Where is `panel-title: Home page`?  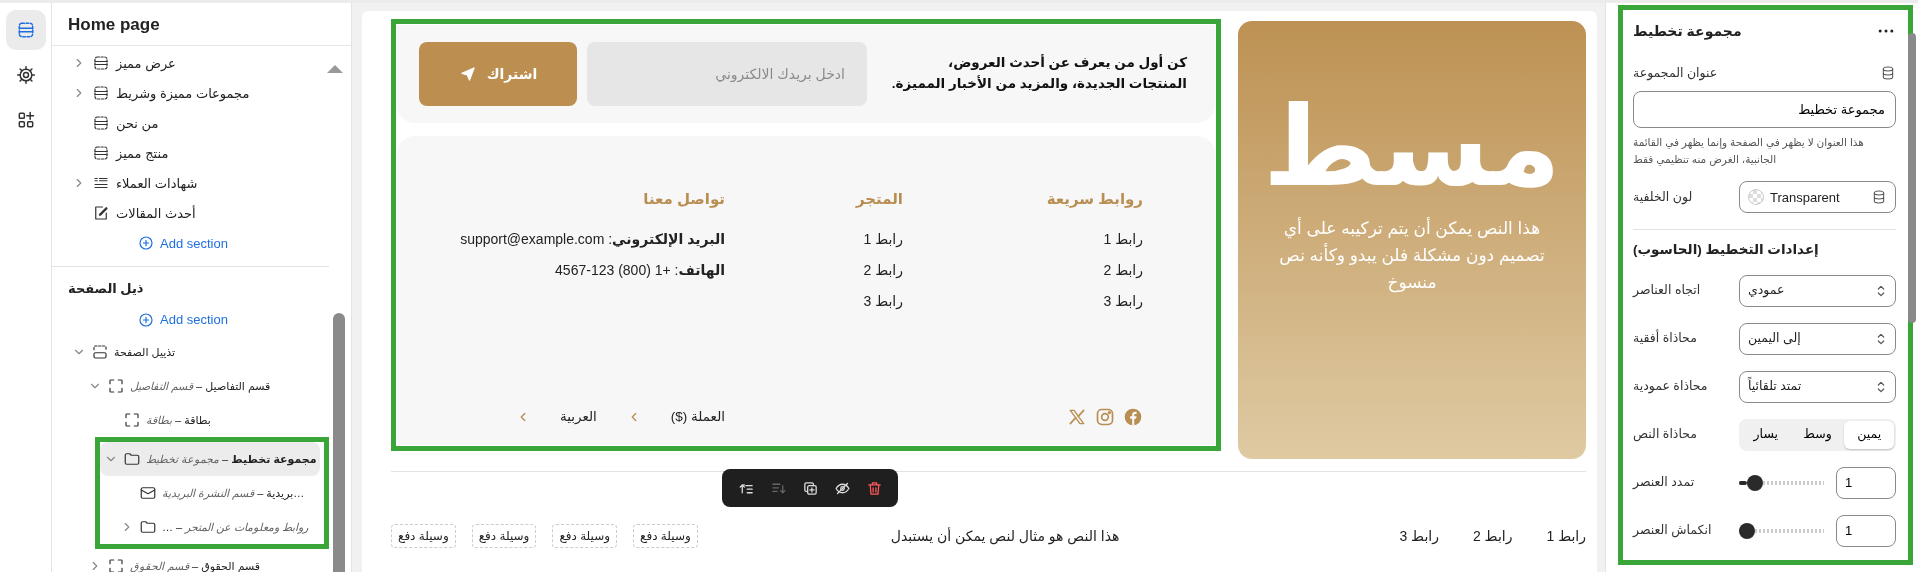
panel-title: Home page is located at coordinates (201, 25).